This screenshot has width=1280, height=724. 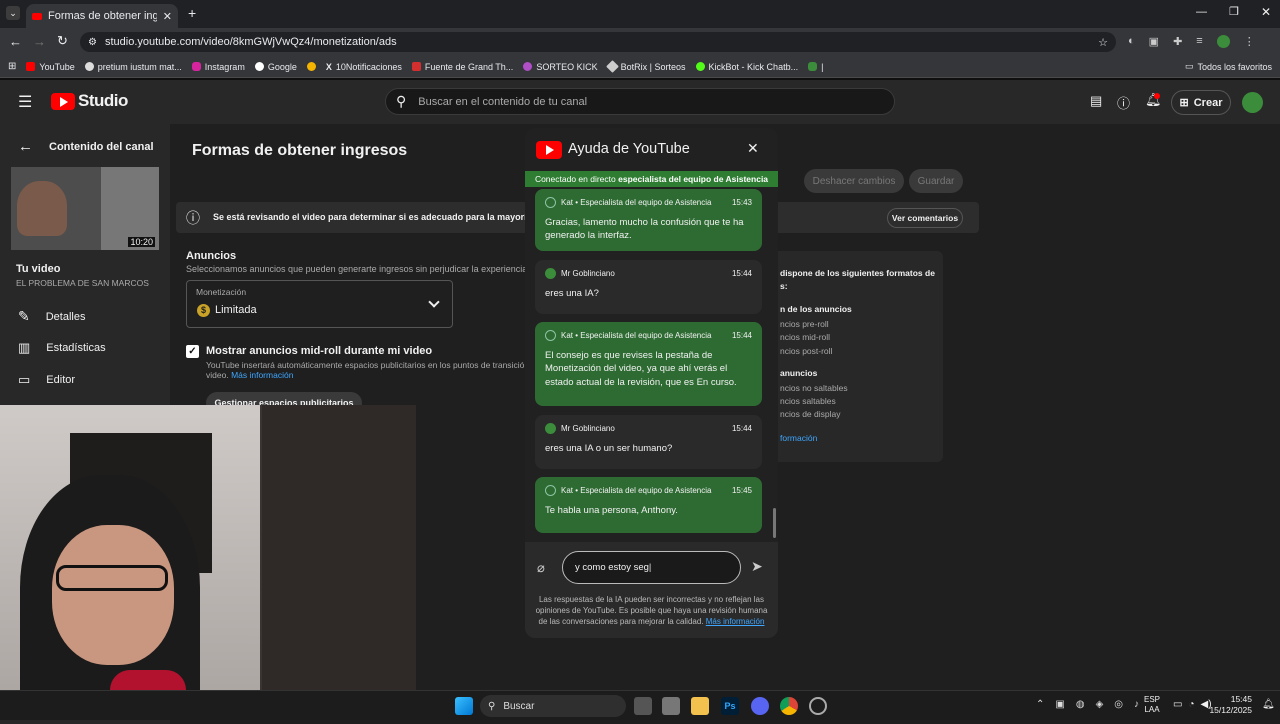 I want to click on forward-icon: →, so click(x=39, y=41).